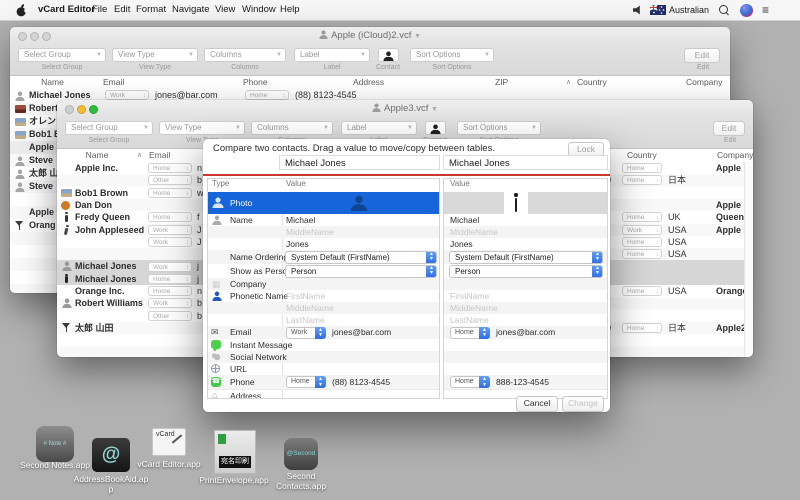  I want to click on name-row: Michael, so click(525, 220).